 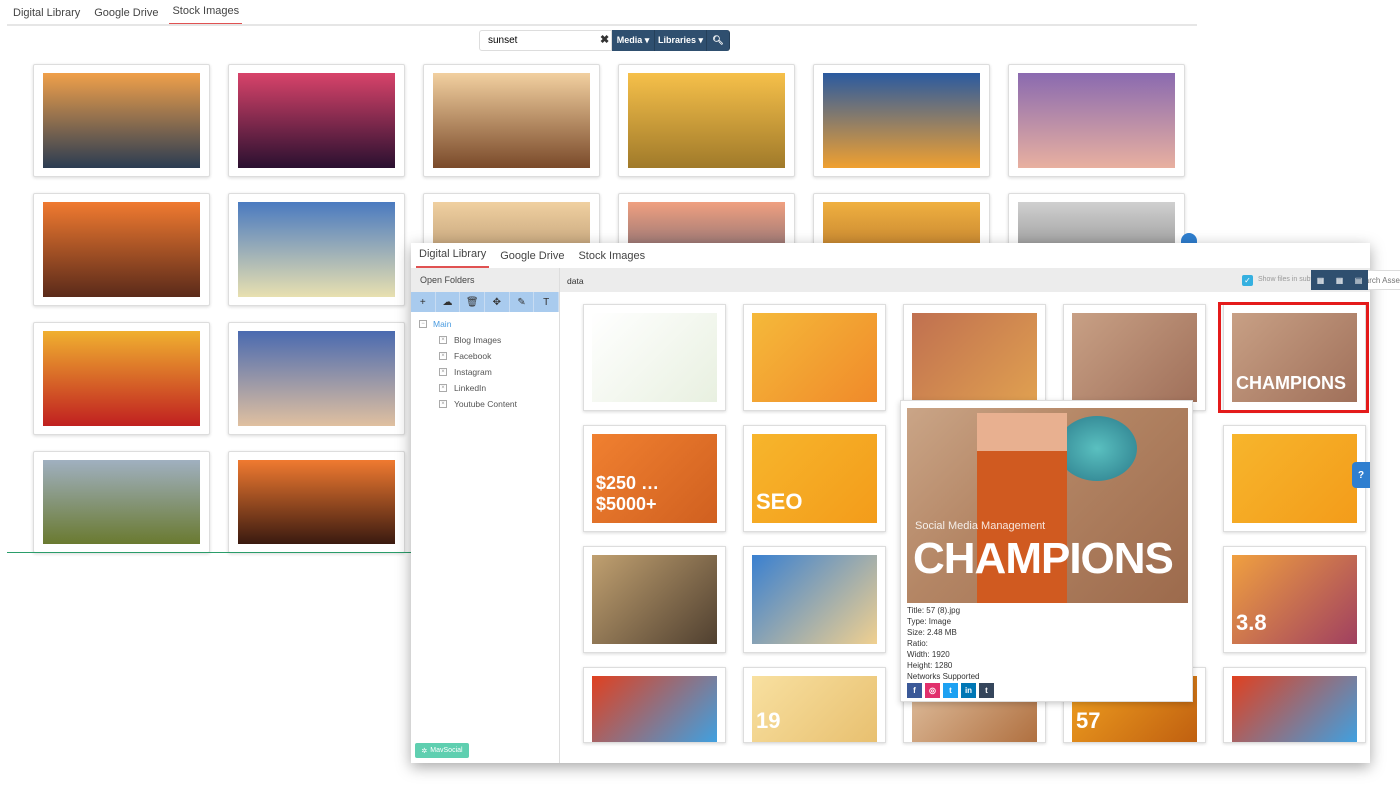 I want to click on asset-thumbnail: 3.8, so click(x=1294, y=599).